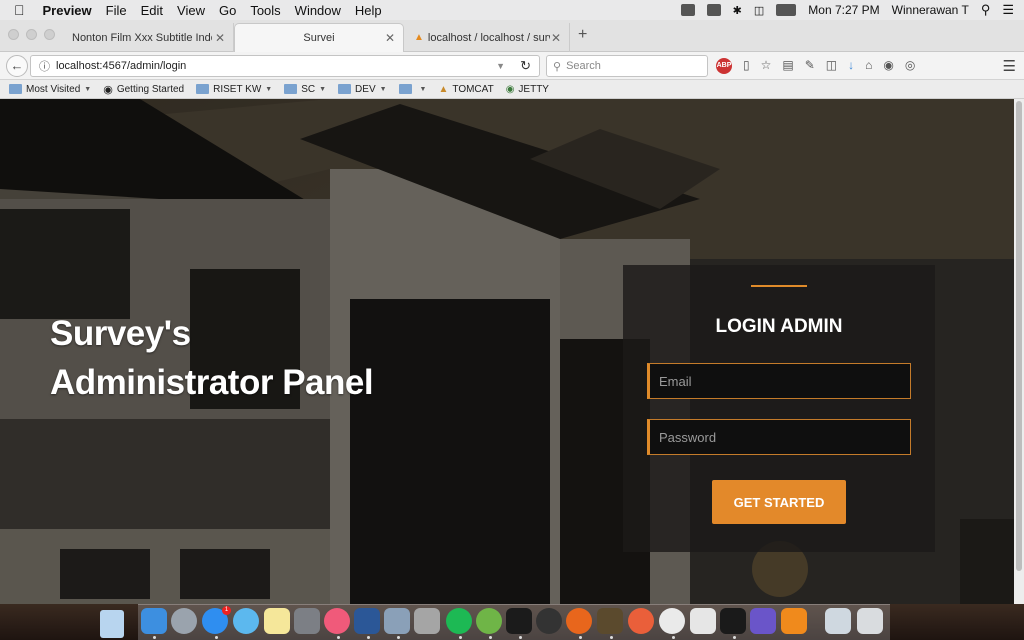  What do you see at coordinates (500, 66) in the screenshot?
I see `url-history-dropdown-icon: ▼` at bounding box center [500, 66].